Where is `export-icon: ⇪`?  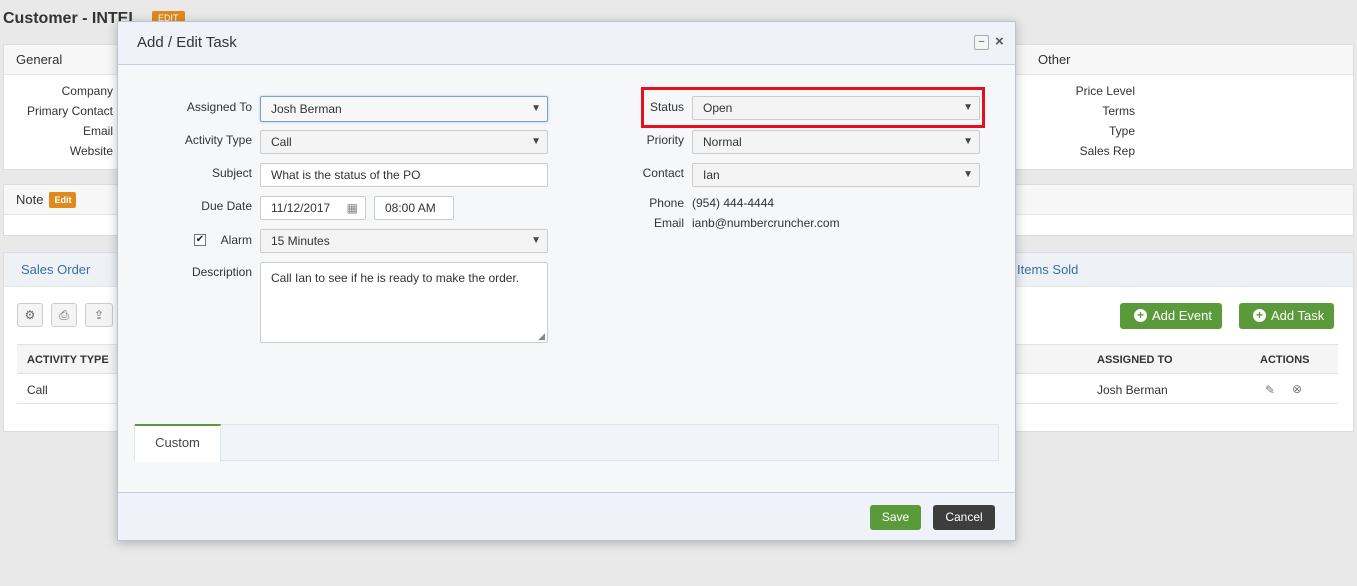 export-icon: ⇪ is located at coordinates (99, 315).